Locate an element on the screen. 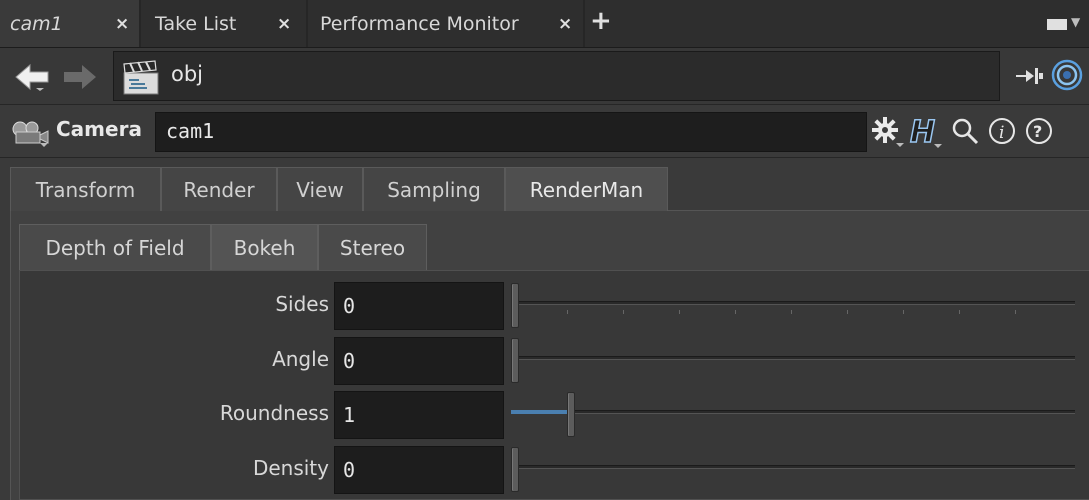 The width and height of the screenshot is (1089, 500). tab-depth-of-field: Depth of Field is located at coordinates (115, 247).